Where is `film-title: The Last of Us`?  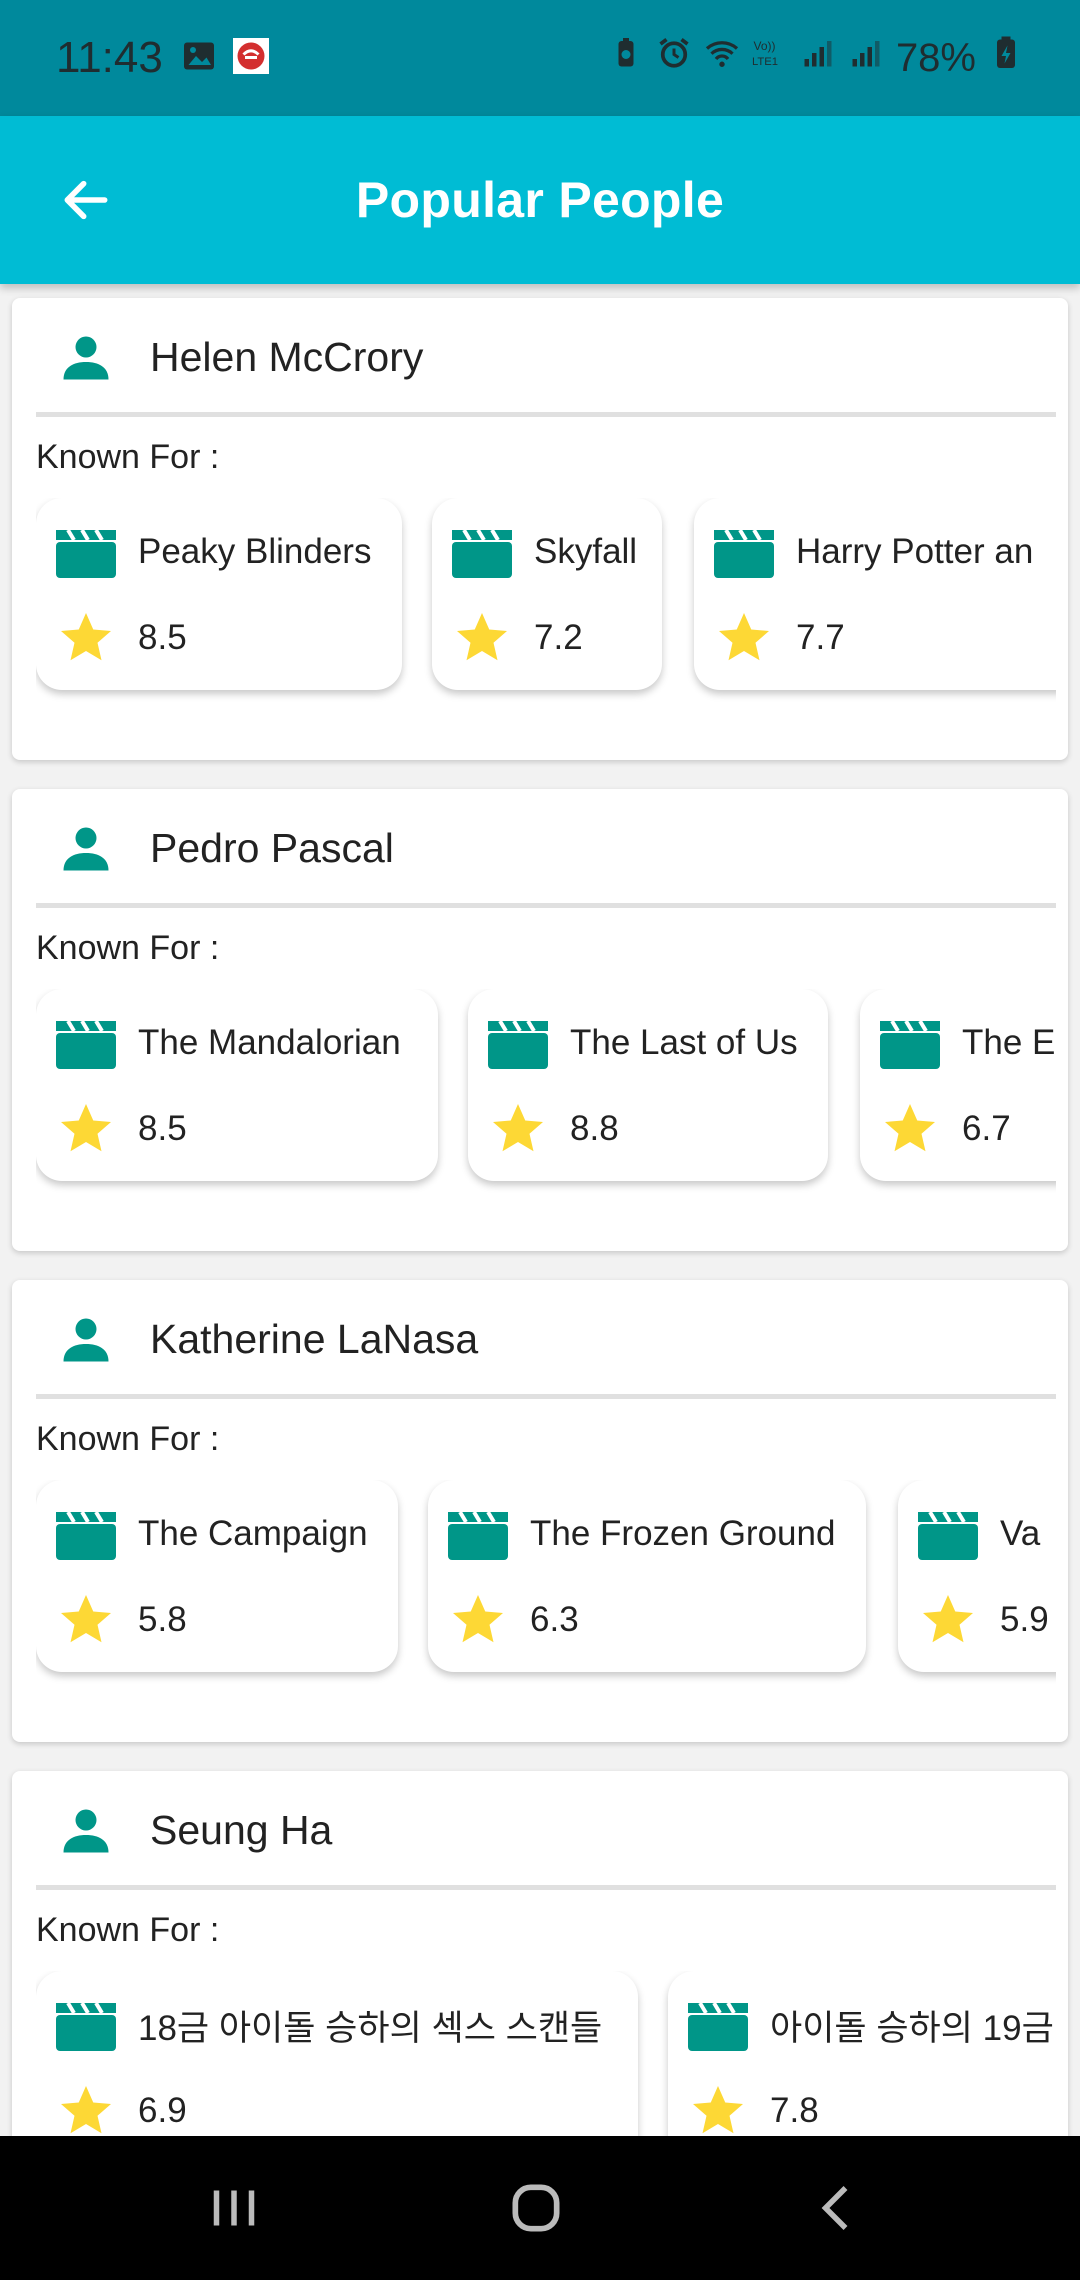
film-title: The Last of Us is located at coordinates (684, 1042).